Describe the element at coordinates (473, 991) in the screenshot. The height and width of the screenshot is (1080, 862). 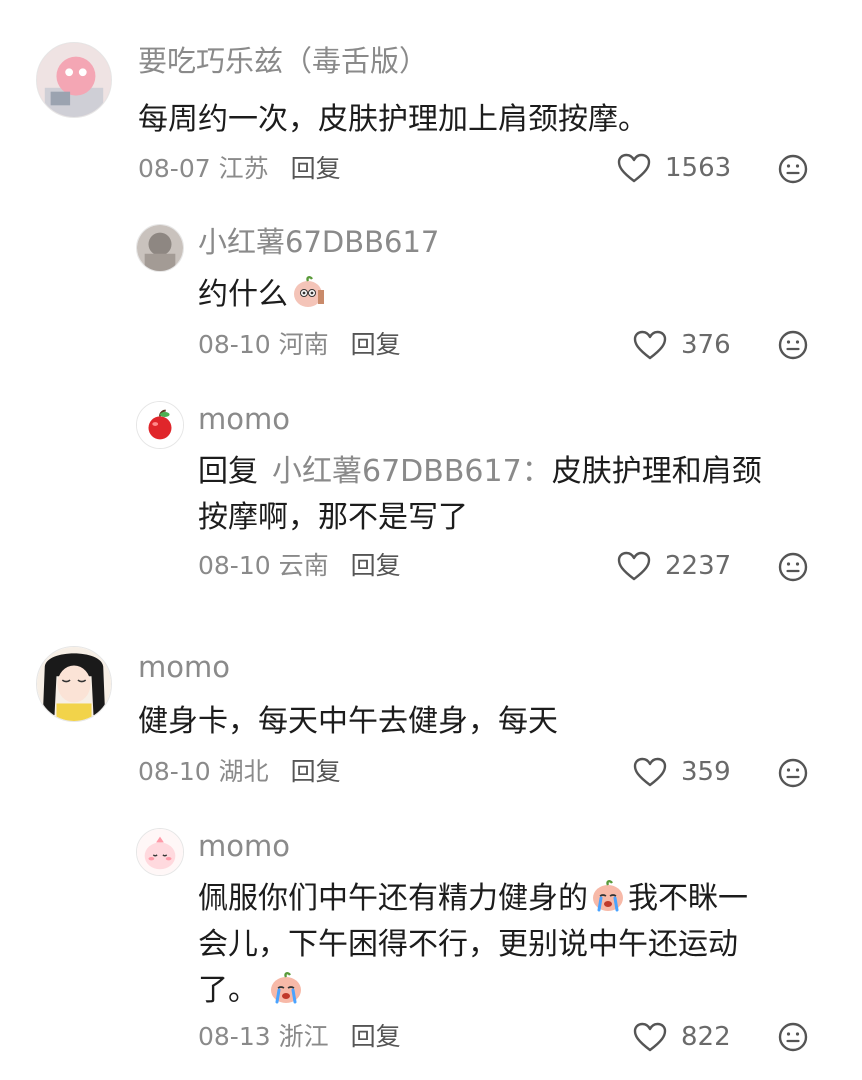
I see `comment-text-line: 了。` at that location.